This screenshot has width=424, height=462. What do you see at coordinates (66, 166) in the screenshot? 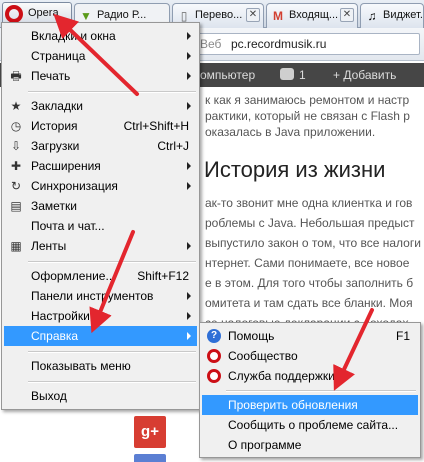
I see `menu-item-label: Расширения` at bounding box center [66, 166].